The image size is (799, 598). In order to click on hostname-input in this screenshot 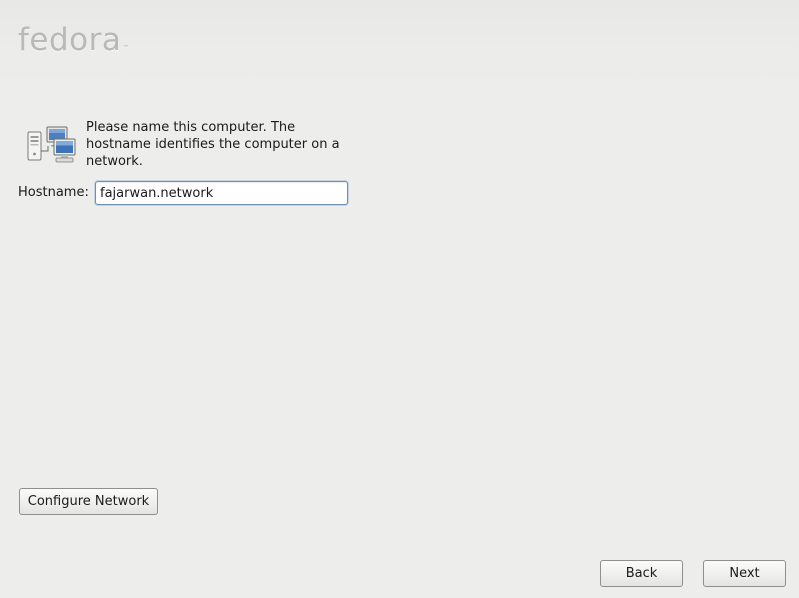, I will do `click(221, 193)`.